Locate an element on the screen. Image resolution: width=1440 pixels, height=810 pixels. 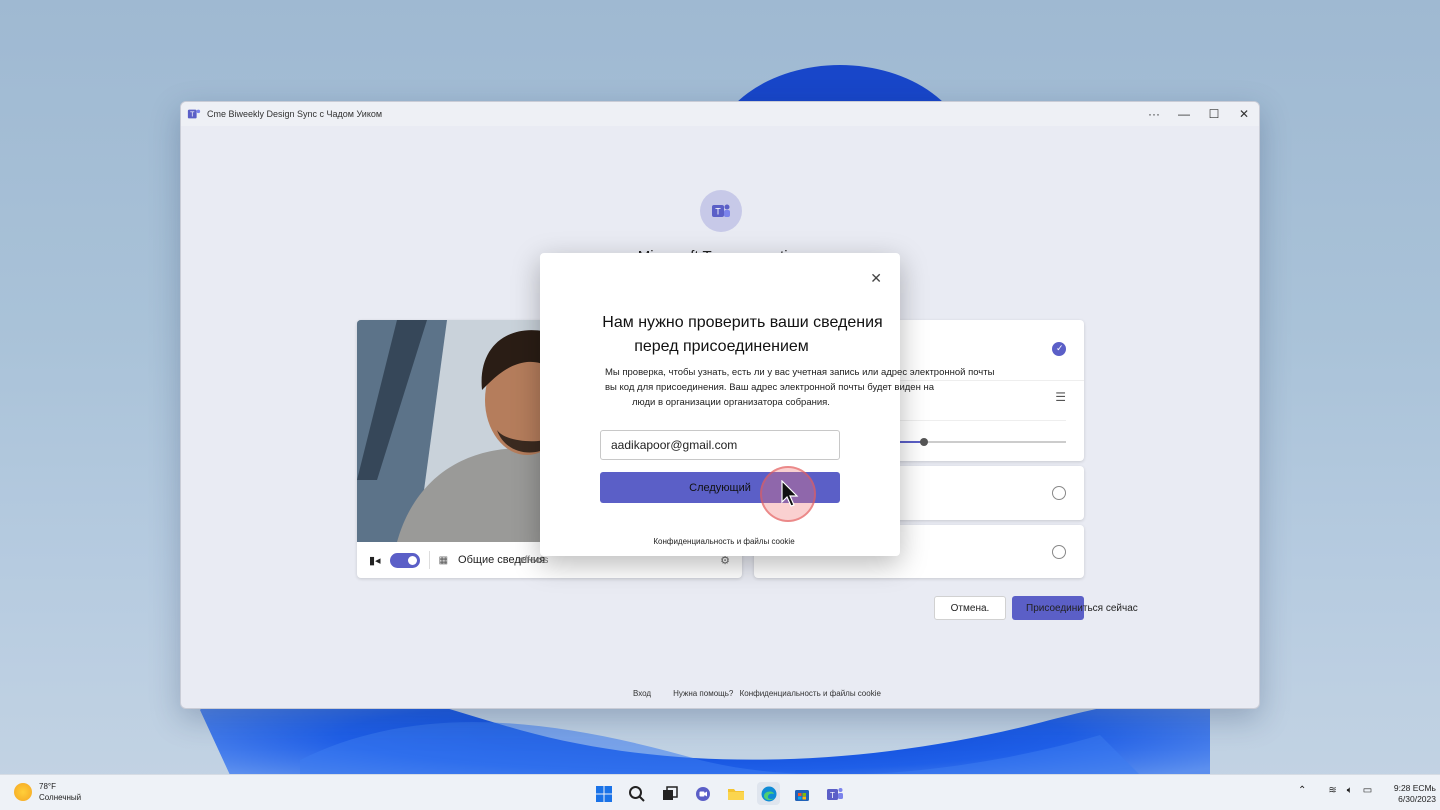
battery-icon: ▭ is located at coordinates (1367, 790).